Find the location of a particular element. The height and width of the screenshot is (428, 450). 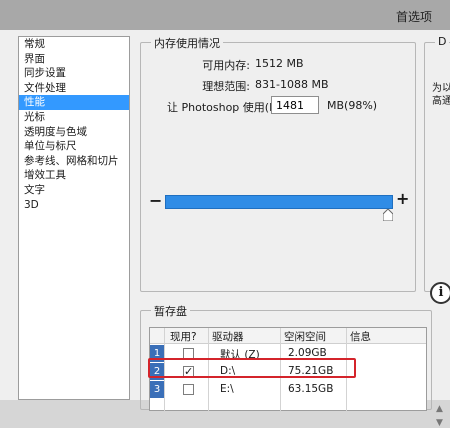

description-group: D is located at coordinates (437, 163).